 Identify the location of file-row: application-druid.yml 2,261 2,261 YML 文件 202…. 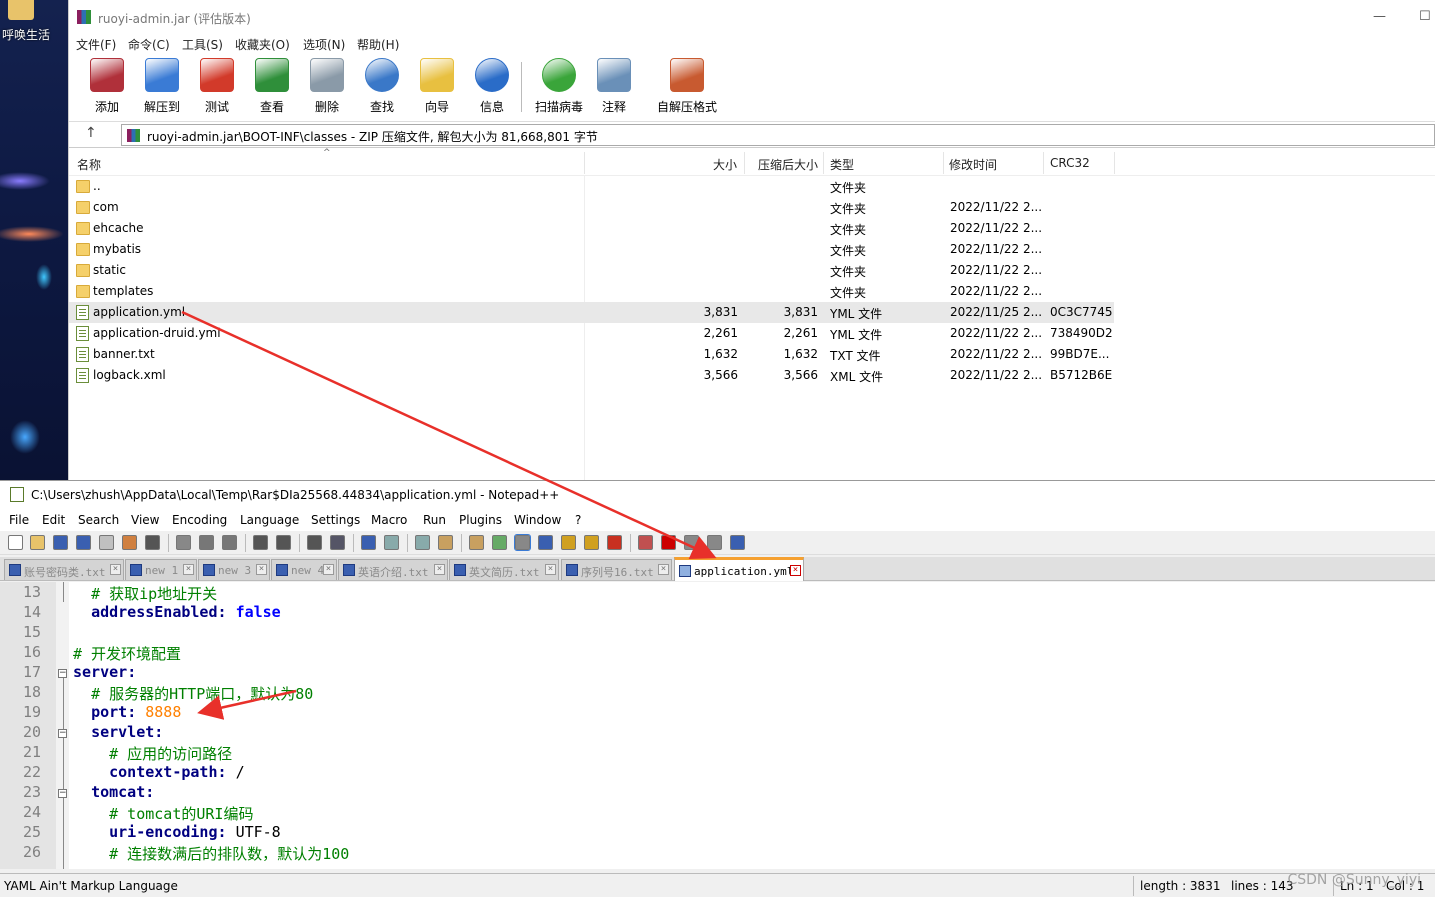
(591, 333).